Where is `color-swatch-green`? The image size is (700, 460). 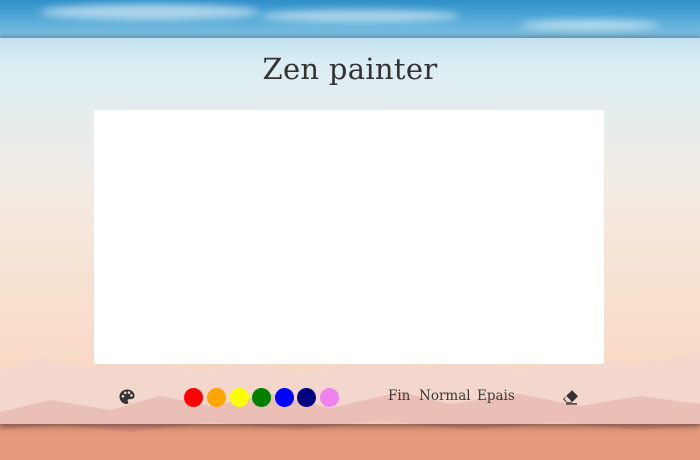 color-swatch-green is located at coordinates (261, 397).